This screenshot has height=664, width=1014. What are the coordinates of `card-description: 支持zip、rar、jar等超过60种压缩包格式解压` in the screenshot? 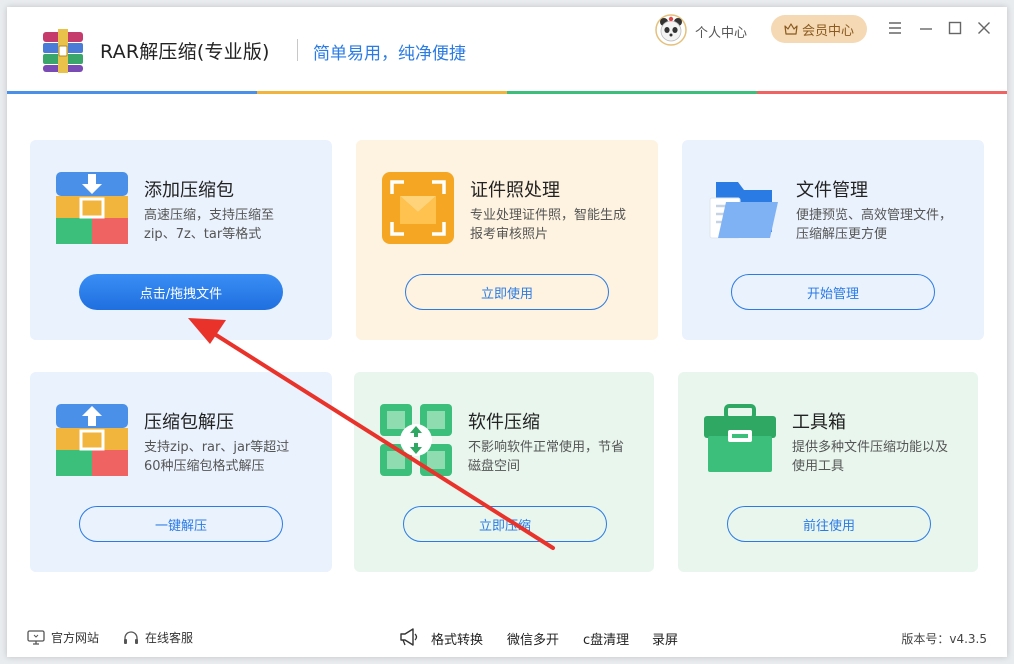 It's located at (217, 457).